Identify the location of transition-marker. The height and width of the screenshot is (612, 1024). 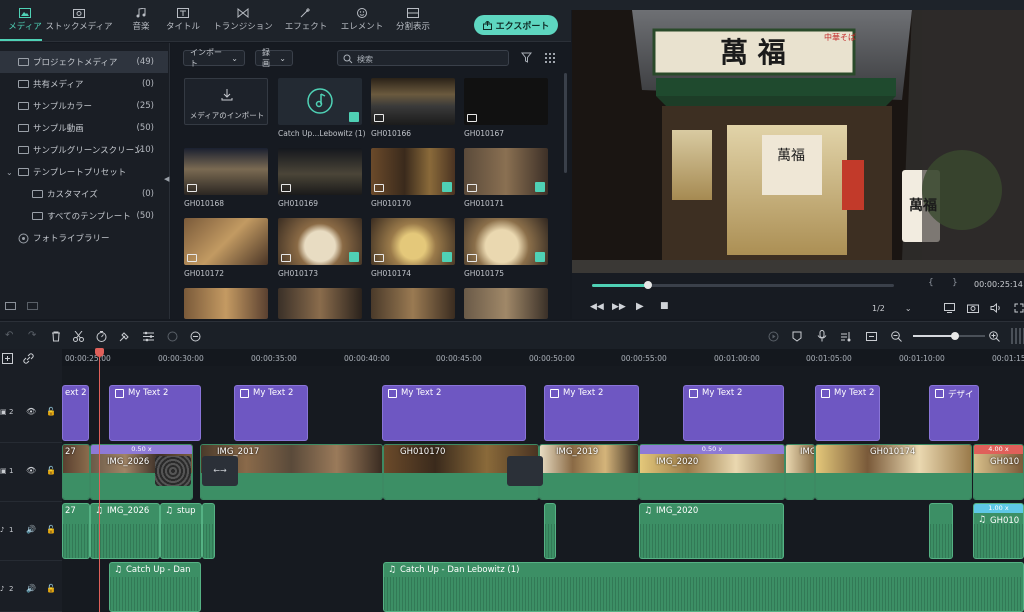
(173, 471).